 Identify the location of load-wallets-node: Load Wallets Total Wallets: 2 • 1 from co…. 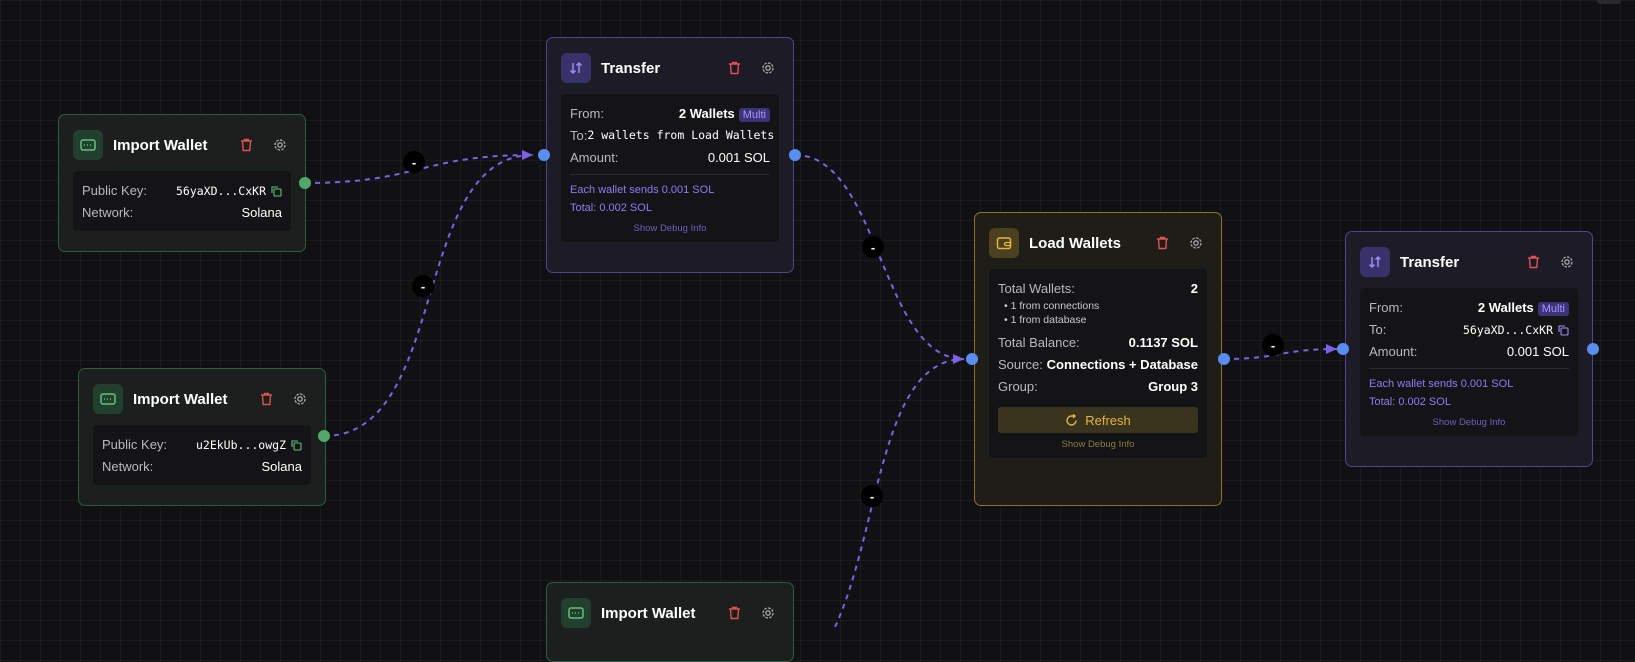
(1098, 359).